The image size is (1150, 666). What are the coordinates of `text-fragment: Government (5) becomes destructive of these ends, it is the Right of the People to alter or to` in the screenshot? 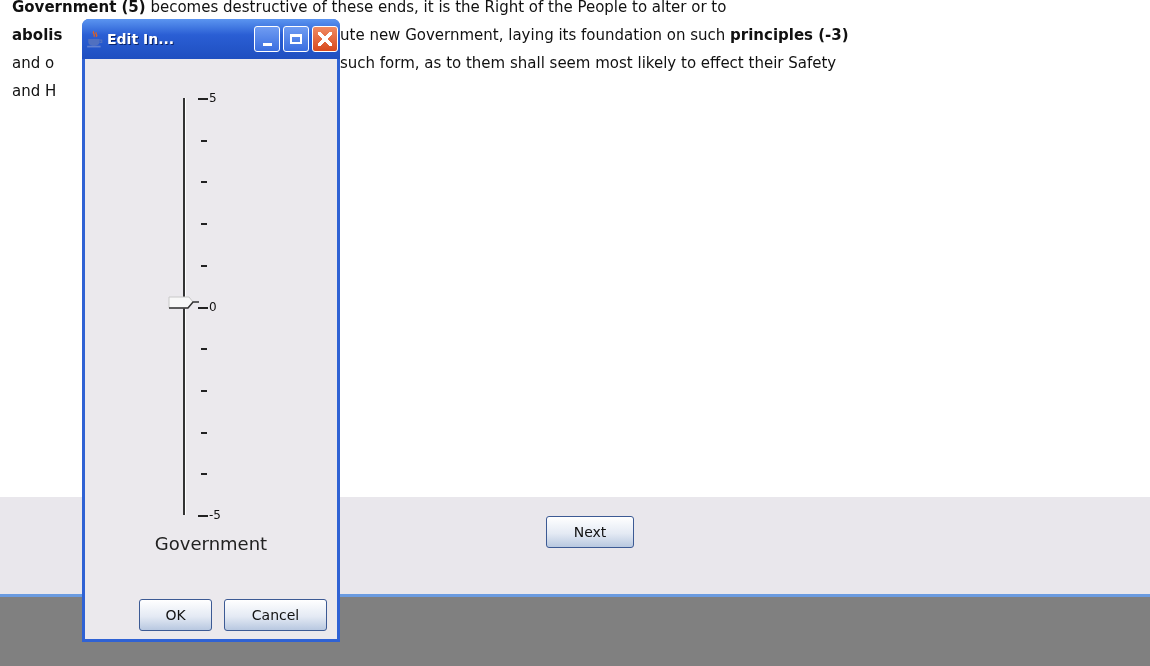 It's located at (369, 9).